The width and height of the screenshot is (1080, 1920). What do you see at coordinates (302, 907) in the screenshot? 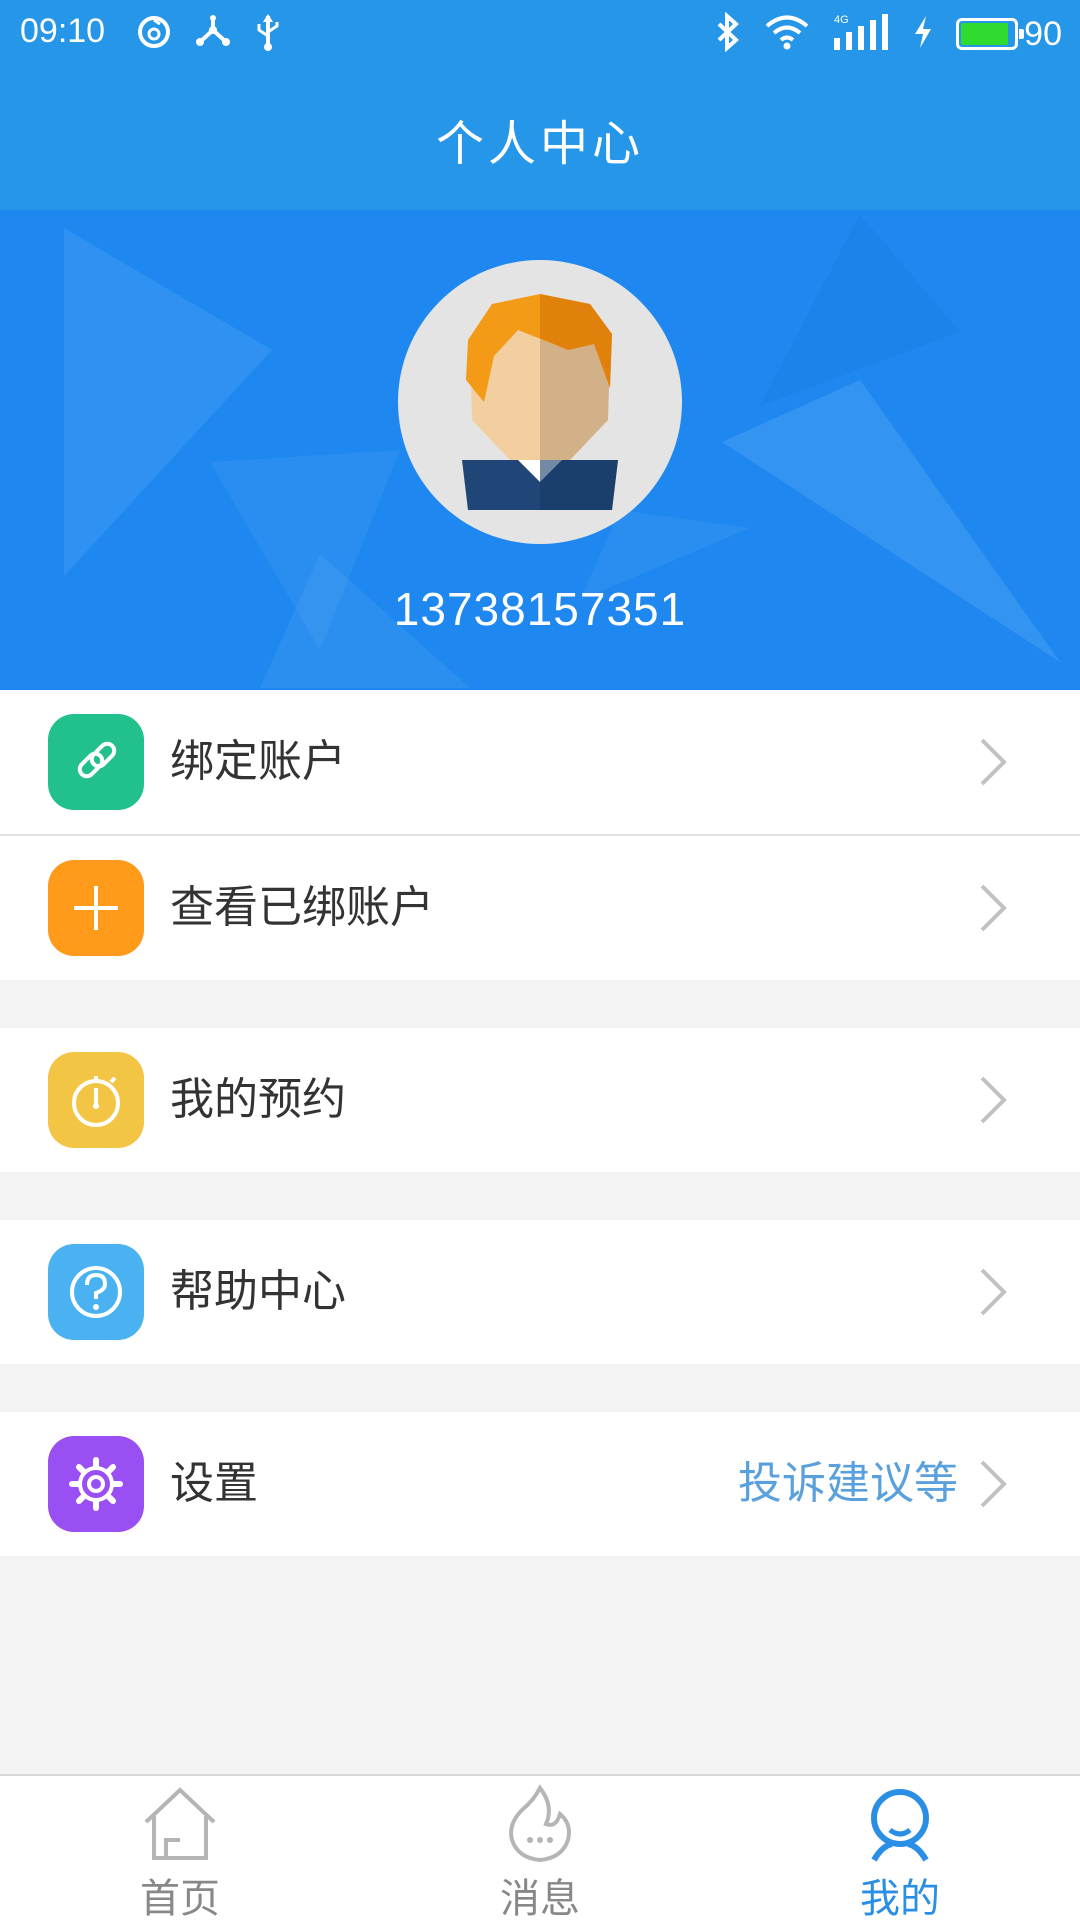
I see `menu-item-label: 查看已绑账户` at bounding box center [302, 907].